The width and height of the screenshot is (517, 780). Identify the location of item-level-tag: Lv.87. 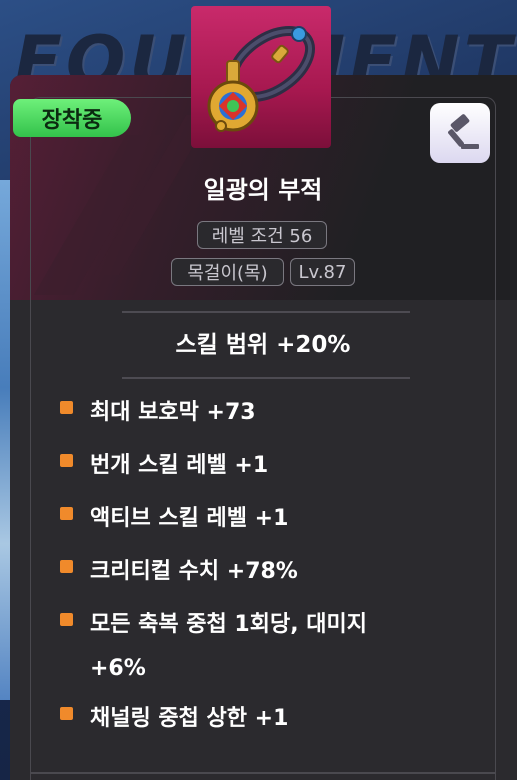
(322, 272).